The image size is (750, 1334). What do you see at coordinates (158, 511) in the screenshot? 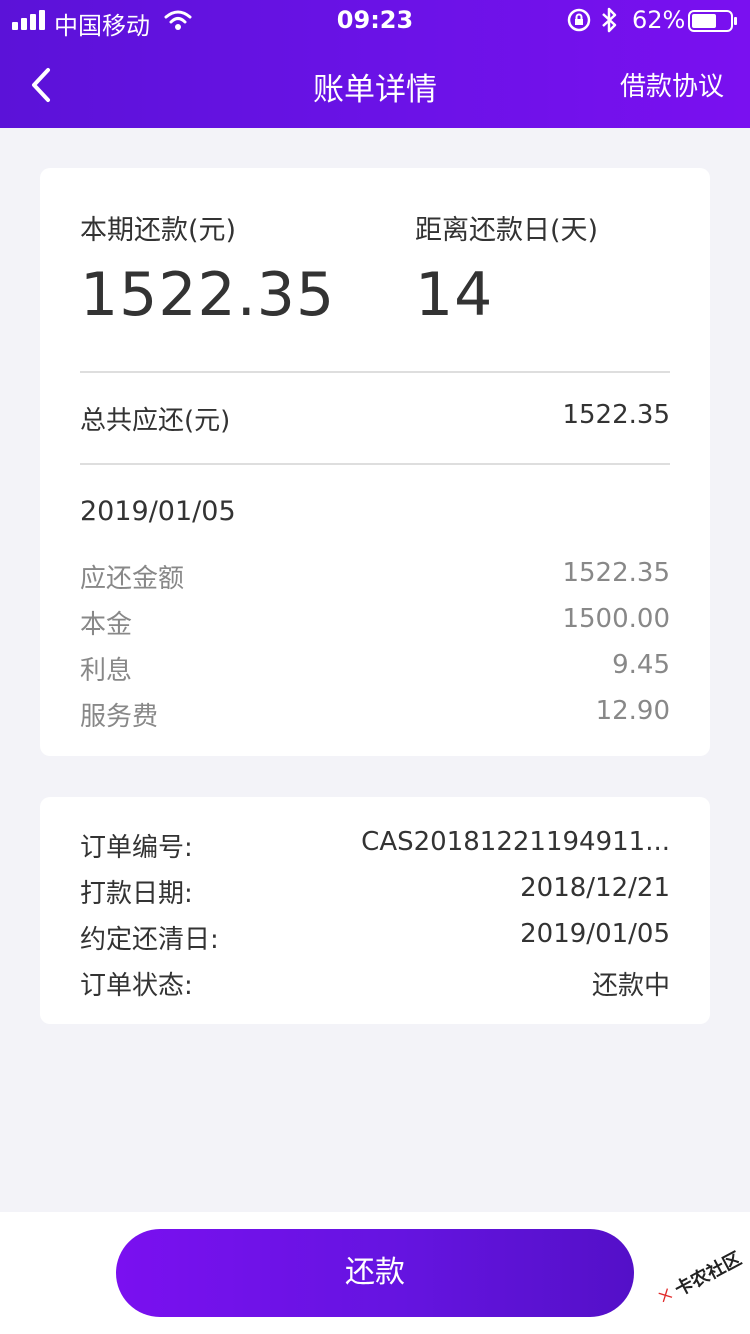
I see `installment-date: 2019/01/05` at bounding box center [158, 511].